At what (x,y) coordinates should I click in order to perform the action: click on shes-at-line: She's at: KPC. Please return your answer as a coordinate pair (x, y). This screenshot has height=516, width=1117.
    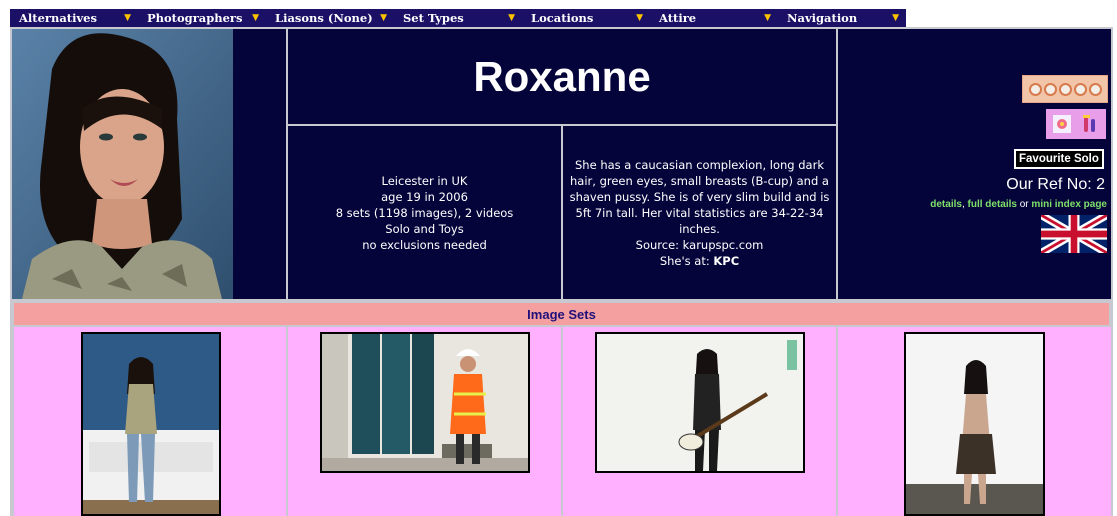
    Looking at the image, I should click on (699, 261).